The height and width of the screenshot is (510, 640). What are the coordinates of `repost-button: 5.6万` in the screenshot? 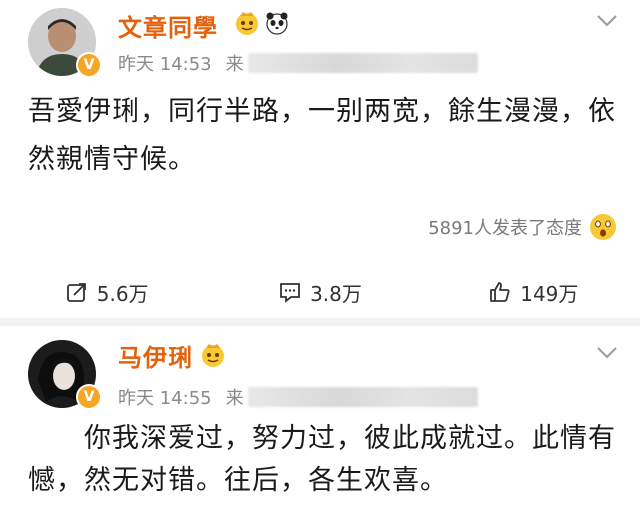 It's located at (106, 292).